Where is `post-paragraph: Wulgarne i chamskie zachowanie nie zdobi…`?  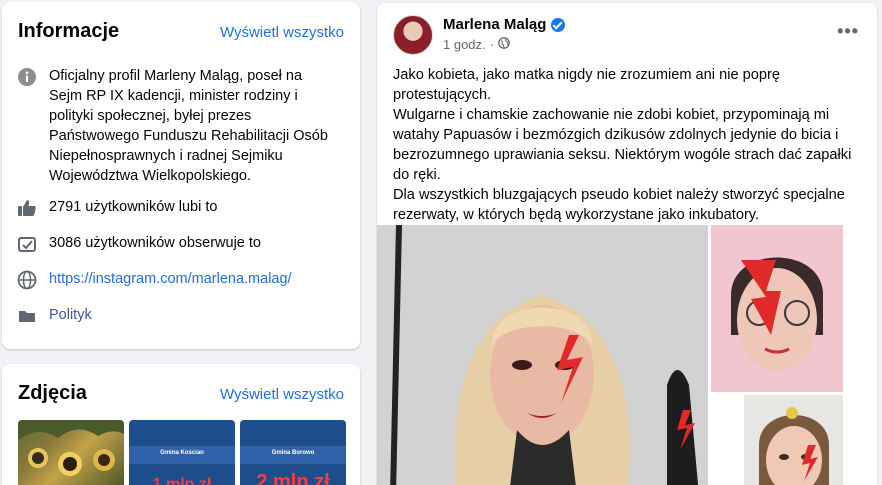 post-paragraph: Wulgarne i chamskie zachowanie nie zdobi… is located at coordinates (622, 145).